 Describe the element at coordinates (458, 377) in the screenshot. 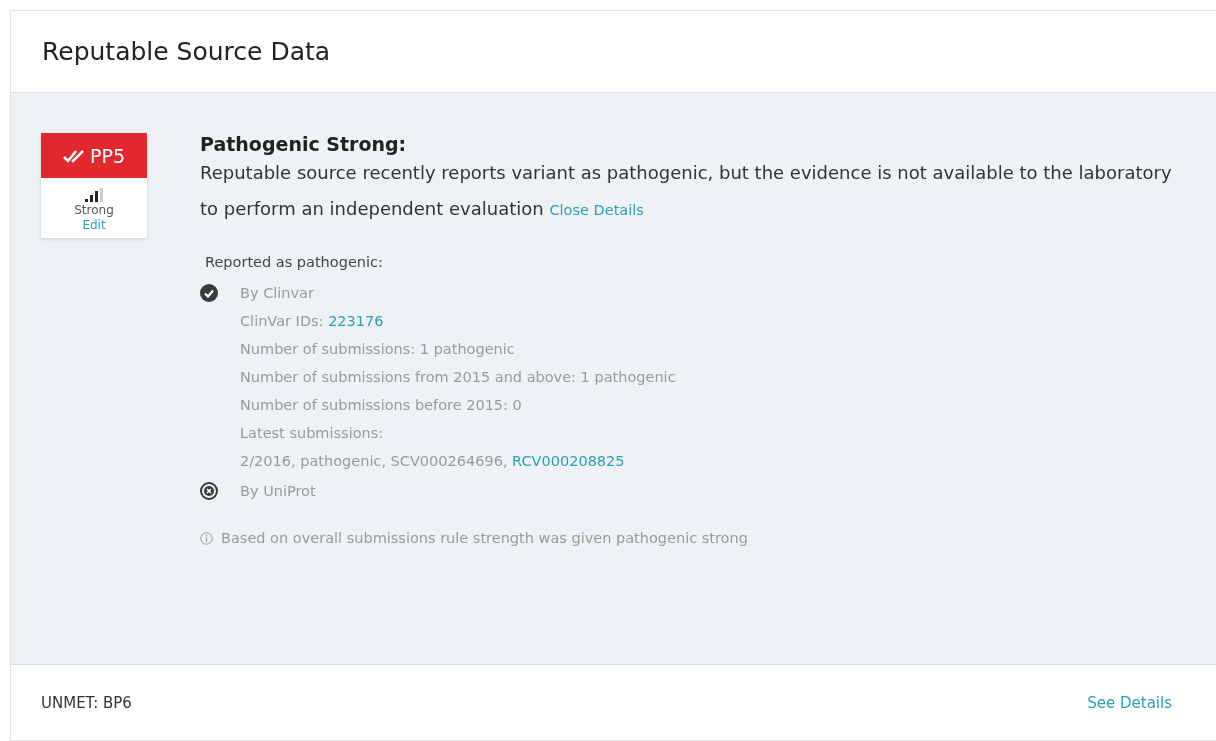

I see `source-detail: Number of submissions from 2015 and above: 1 pathogenic` at that location.